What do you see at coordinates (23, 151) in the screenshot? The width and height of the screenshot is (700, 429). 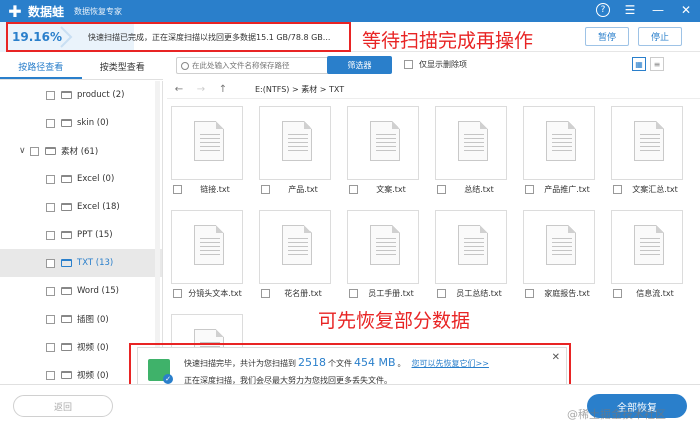 I see `chevron-down-icon: ∨` at bounding box center [23, 151].